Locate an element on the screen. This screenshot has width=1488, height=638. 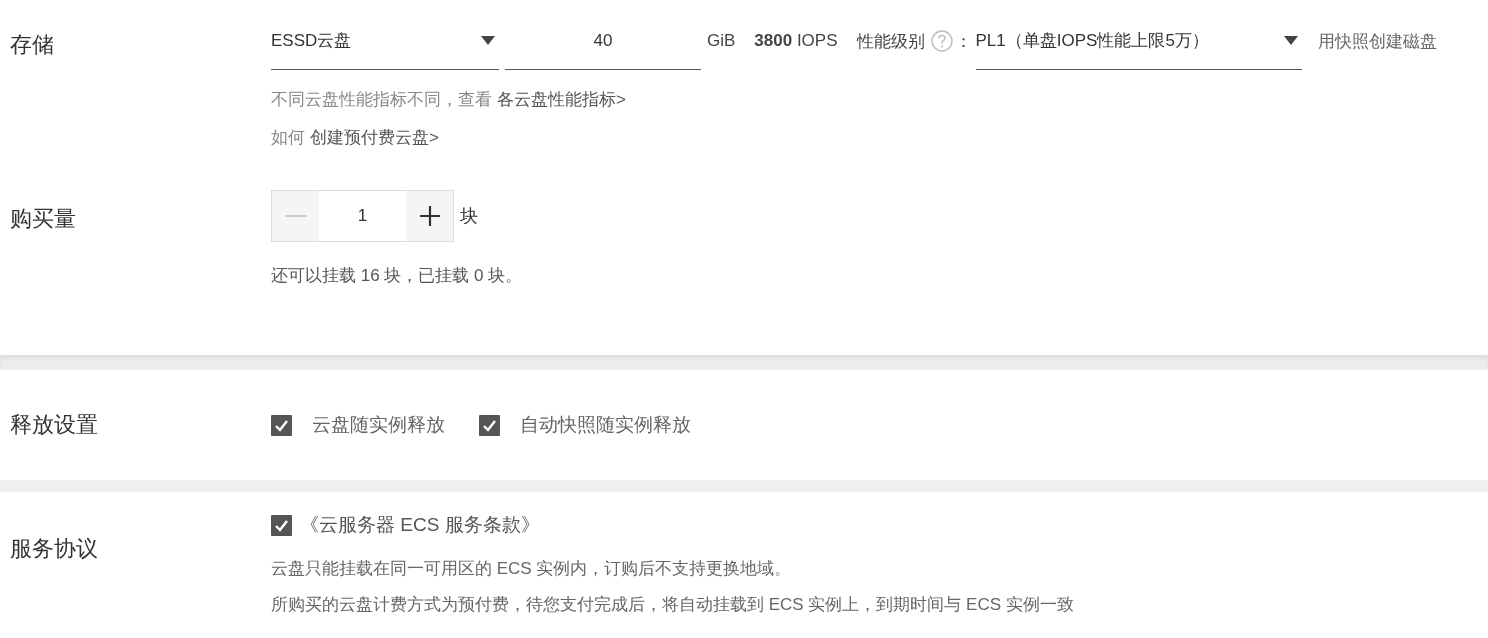
checkbox-label: 云盘随实例释放 is located at coordinates (378, 425).